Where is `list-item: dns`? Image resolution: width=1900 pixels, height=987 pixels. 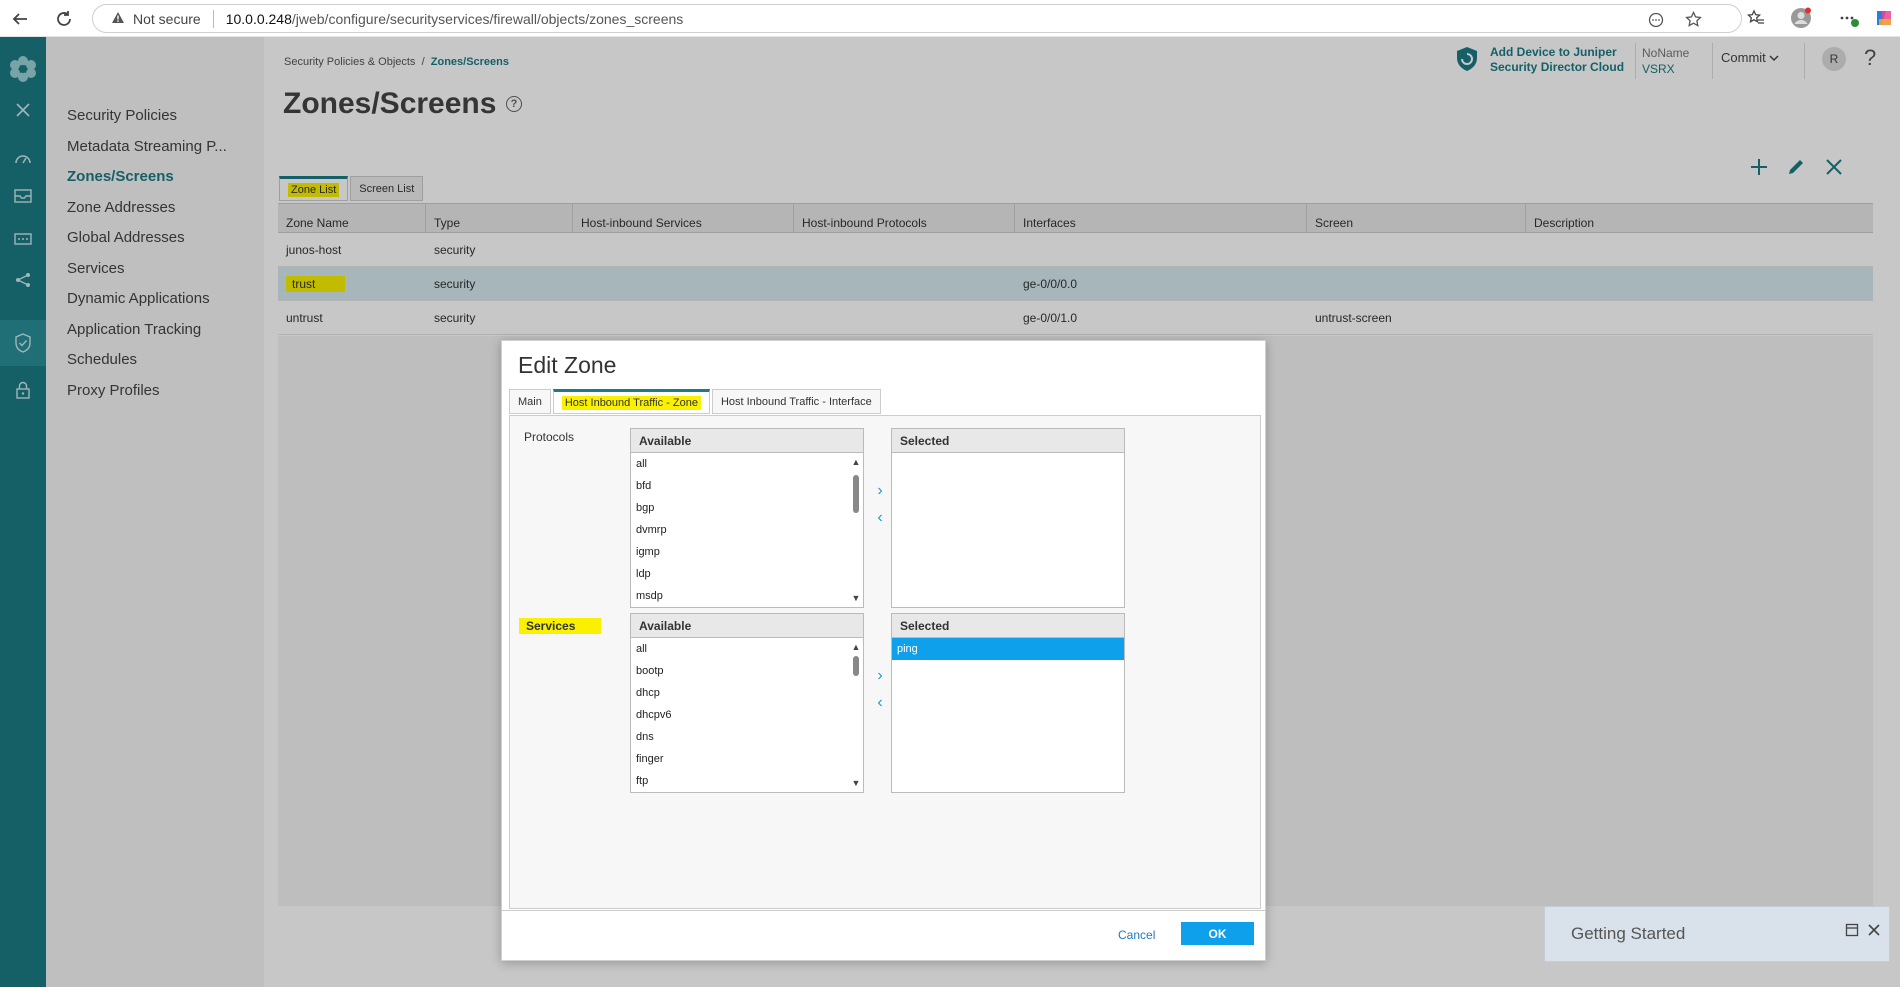 list-item: dns is located at coordinates (747, 737).